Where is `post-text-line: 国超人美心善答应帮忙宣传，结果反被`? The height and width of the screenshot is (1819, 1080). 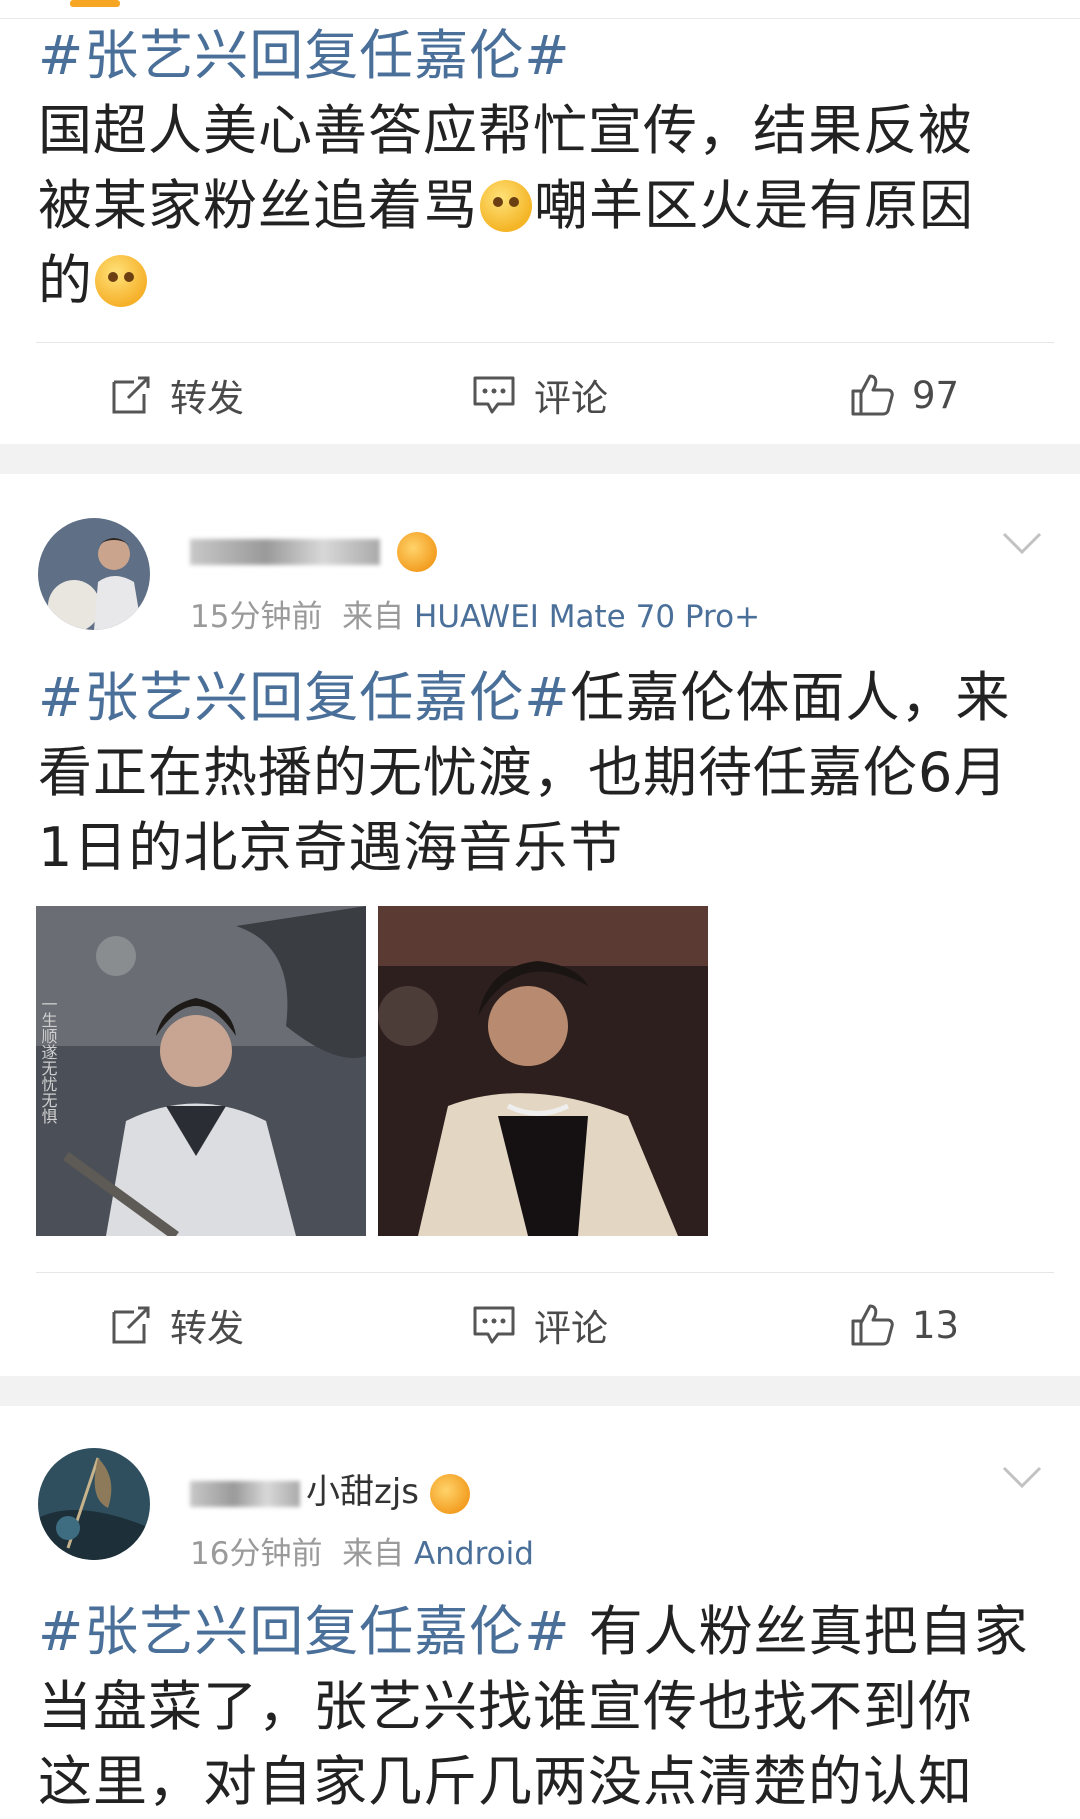
post-text-line: 国超人美心善答应帮忙宣传，结果反被 is located at coordinates (505, 130).